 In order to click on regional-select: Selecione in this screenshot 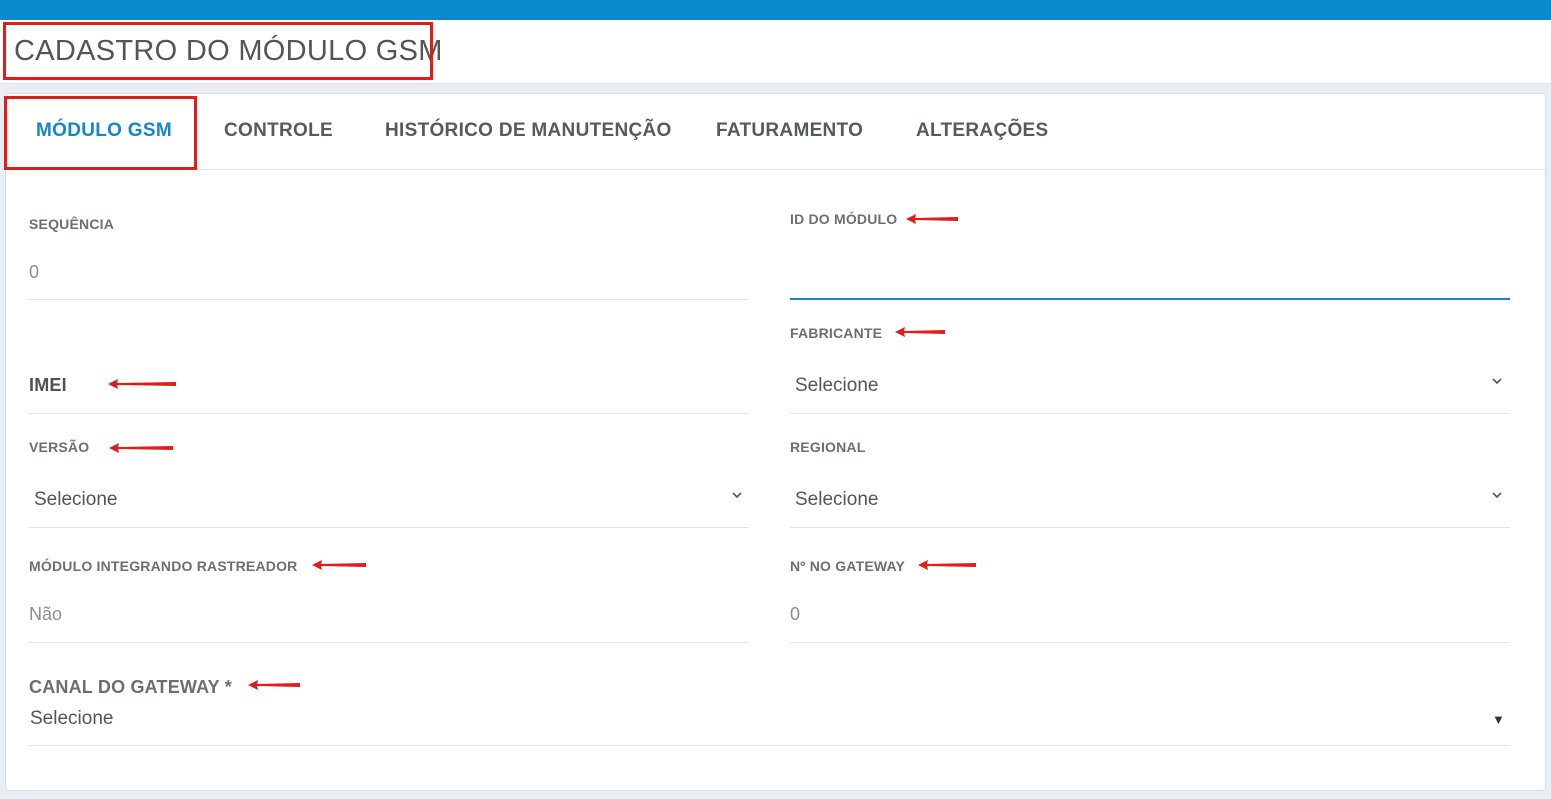, I will do `click(836, 500)`.